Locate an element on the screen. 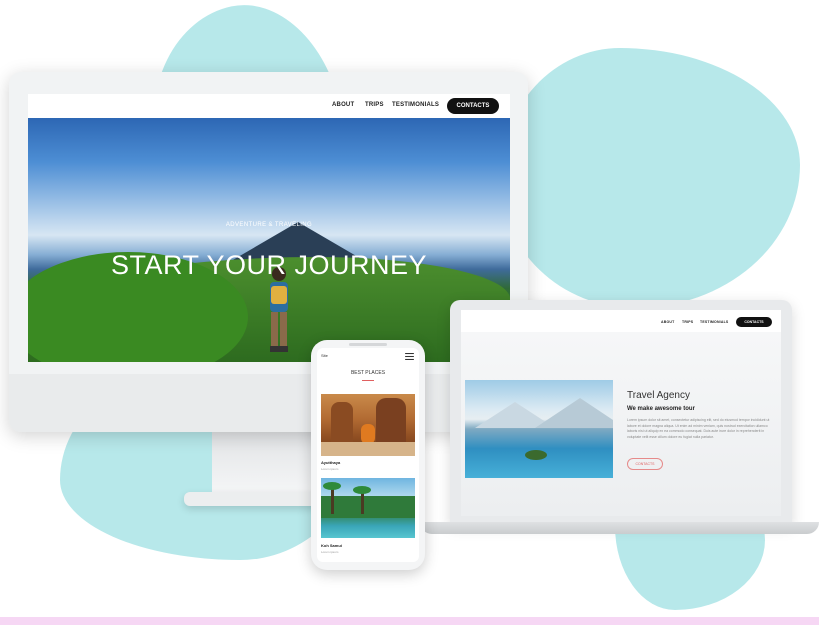  laptop-nav-testimonials: TESTIMONIALS is located at coordinates (714, 322).